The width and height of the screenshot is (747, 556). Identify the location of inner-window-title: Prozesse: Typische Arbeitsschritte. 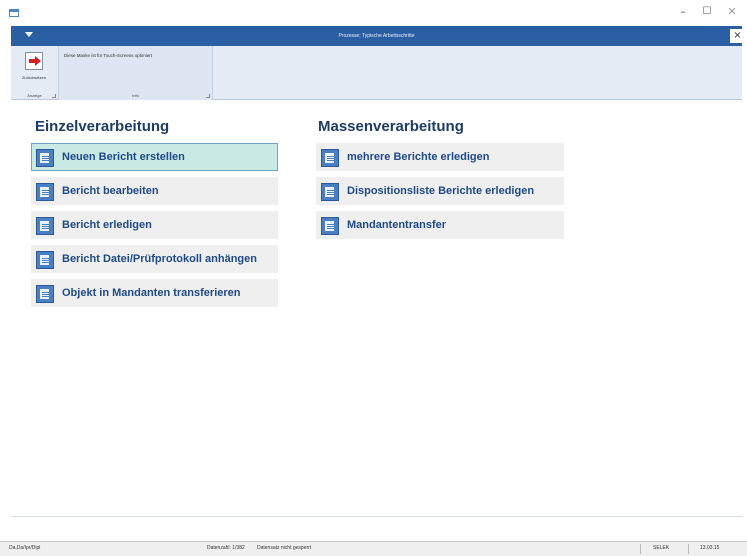
(376, 36).